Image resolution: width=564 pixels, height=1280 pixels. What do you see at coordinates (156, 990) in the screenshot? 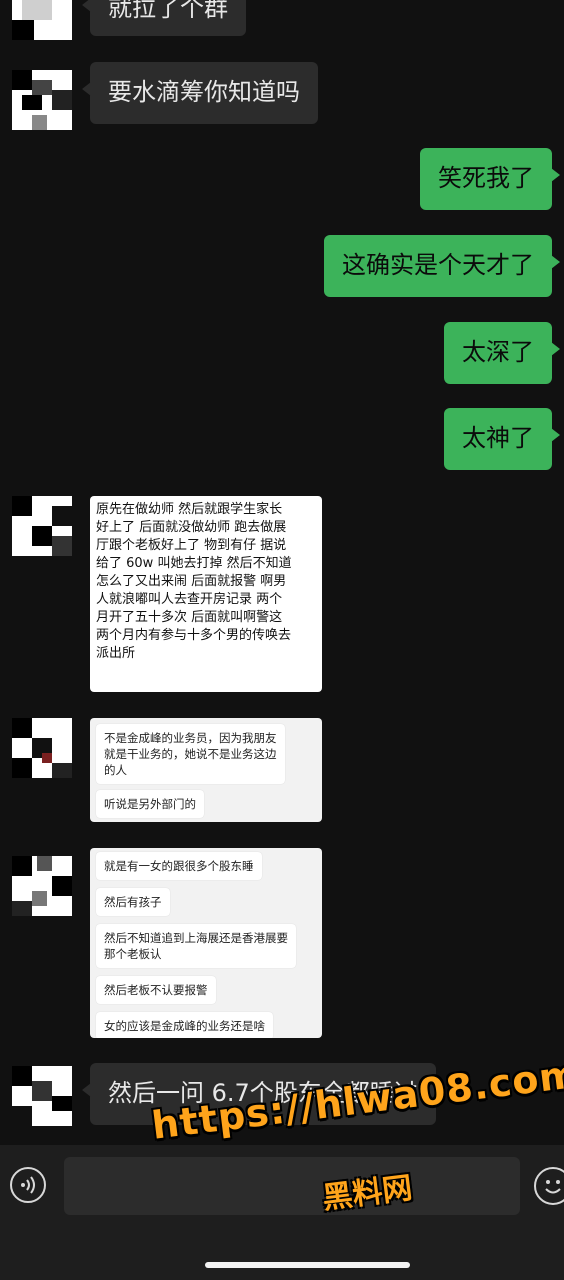
I see `quoted-message-card: 然后老板不认要报警` at bounding box center [156, 990].